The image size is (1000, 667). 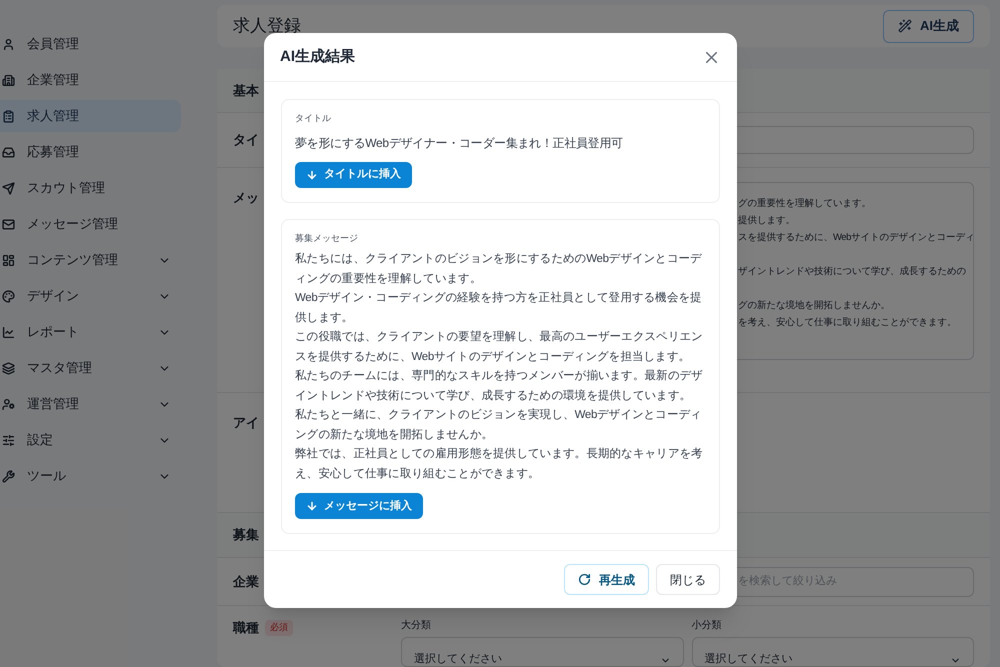 What do you see at coordinates (584, 579) in the screenshot?
I see `refresh-icon` at bounding box center [584, 579].